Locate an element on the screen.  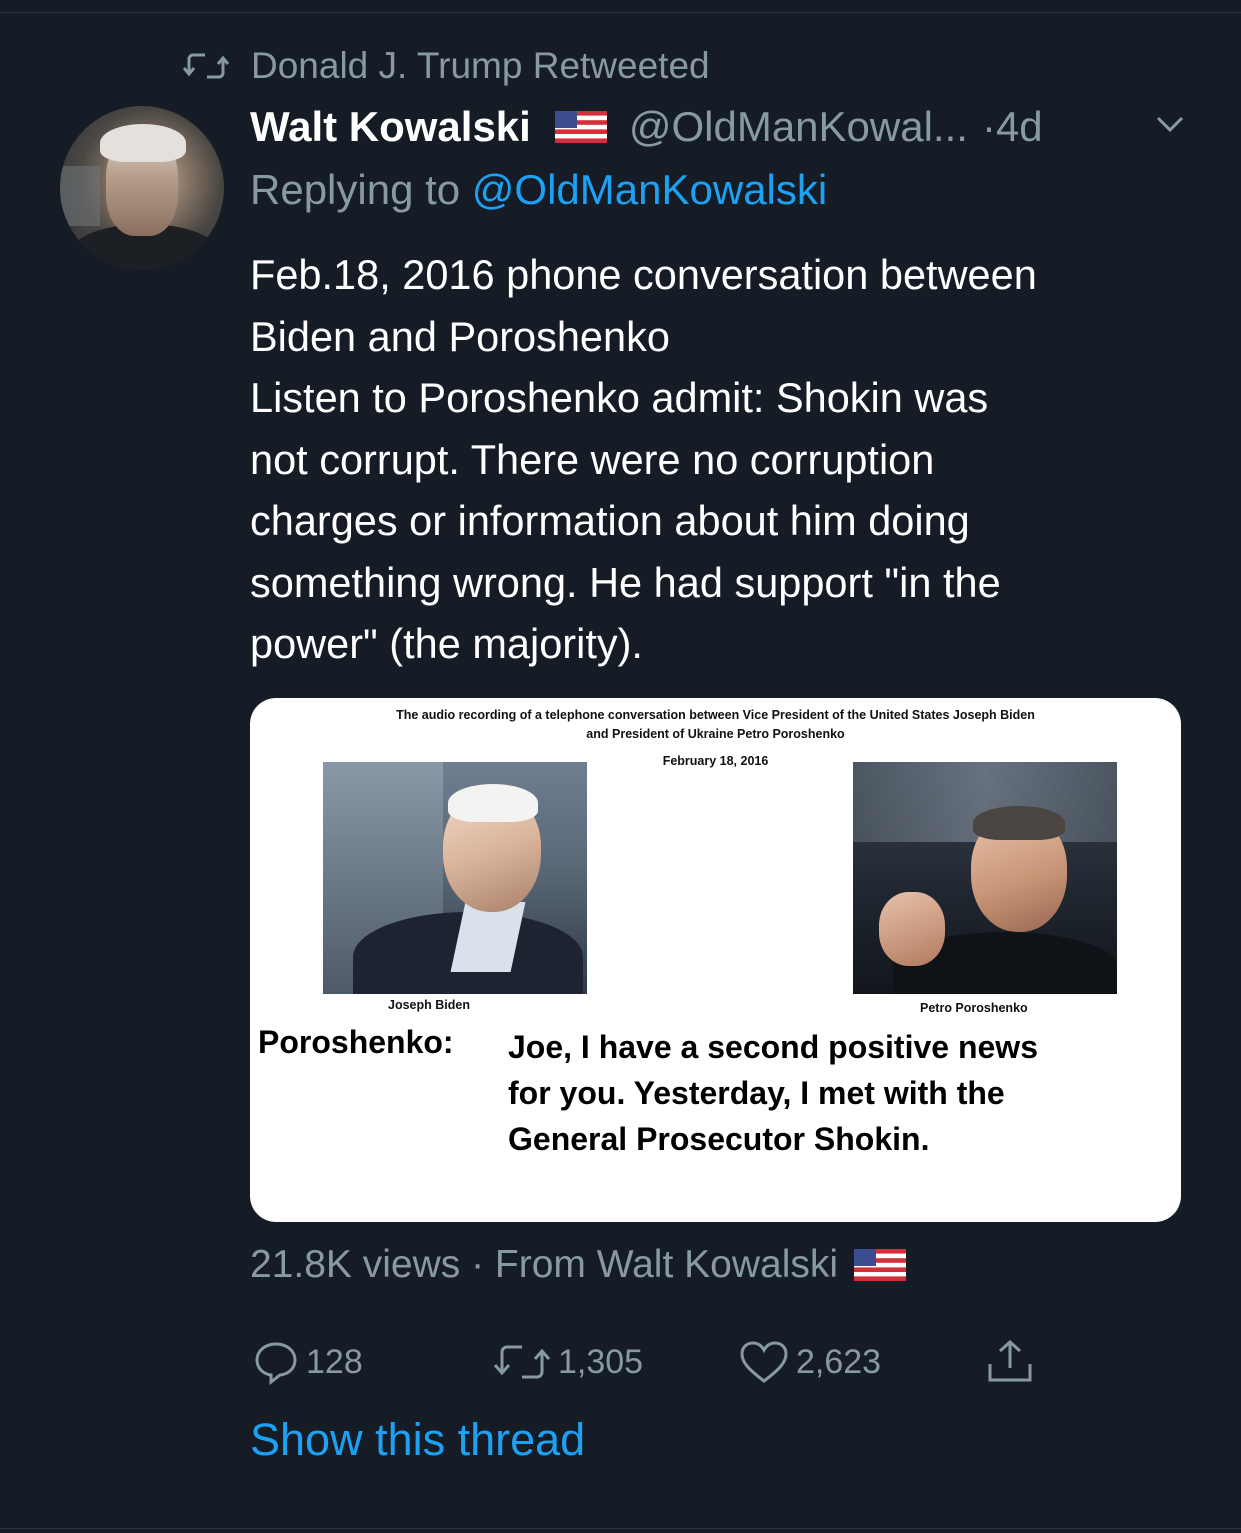
timestamp: ·4d is located at coordinates (1012, 127).